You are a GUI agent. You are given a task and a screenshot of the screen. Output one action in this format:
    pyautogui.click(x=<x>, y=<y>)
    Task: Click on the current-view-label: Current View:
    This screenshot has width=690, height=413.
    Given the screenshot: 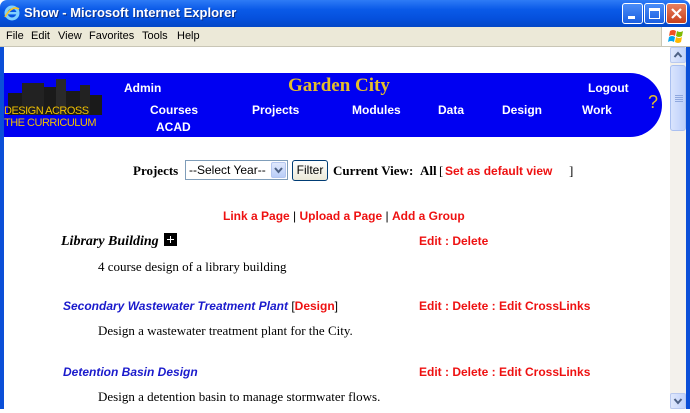 What is the action you would take?
    pyautogui.click(x=373, y=170)
    